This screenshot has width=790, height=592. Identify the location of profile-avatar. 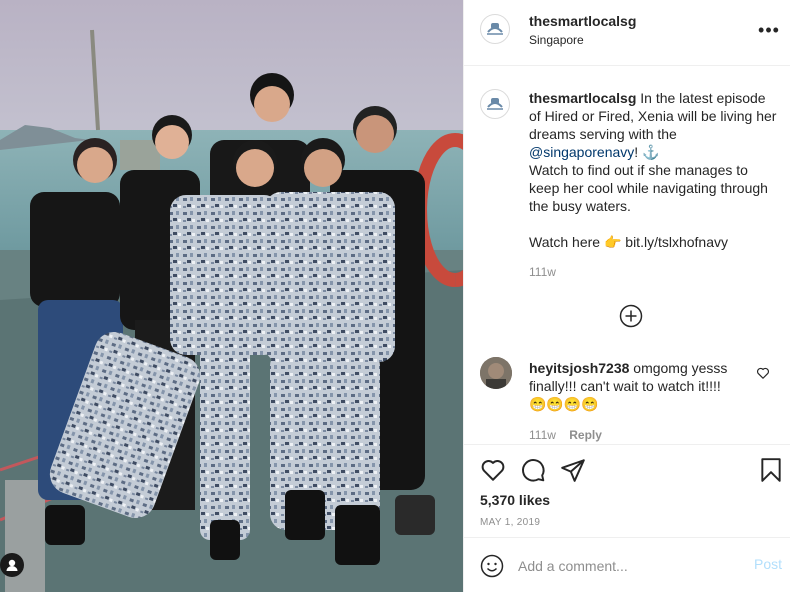
(495, 29).